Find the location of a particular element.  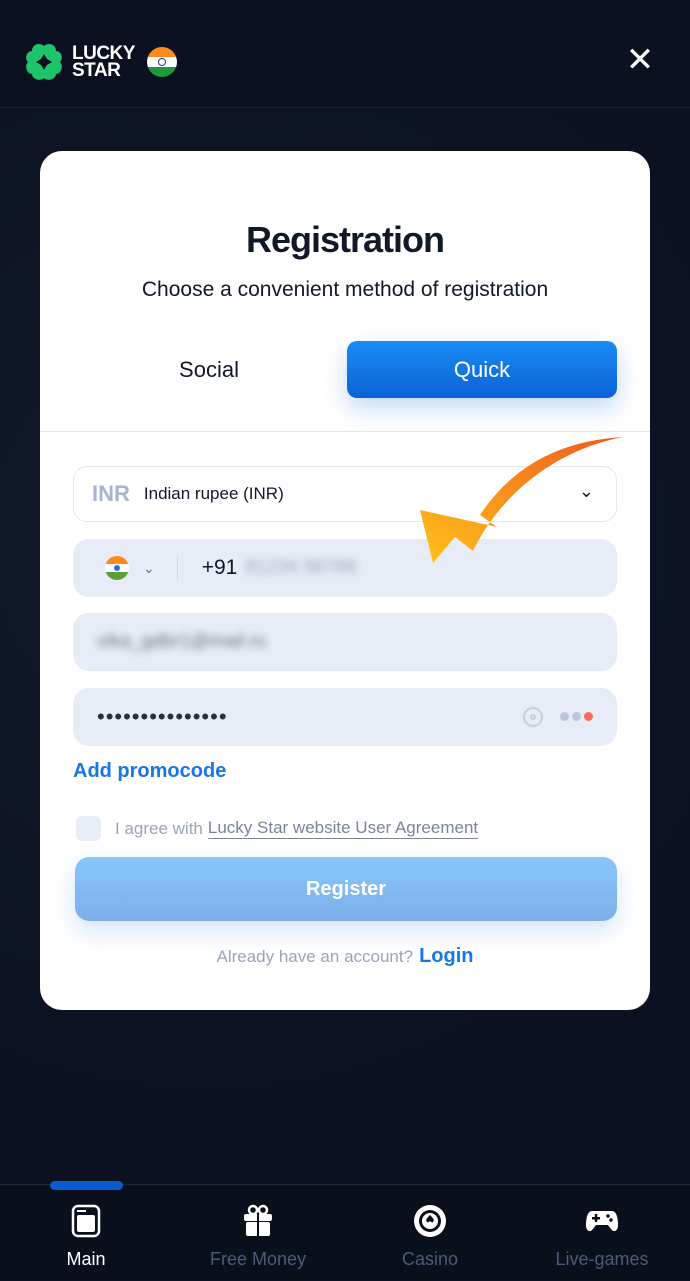

currency-name: Indian rupee (INR) is located at coordinates (213, 493).